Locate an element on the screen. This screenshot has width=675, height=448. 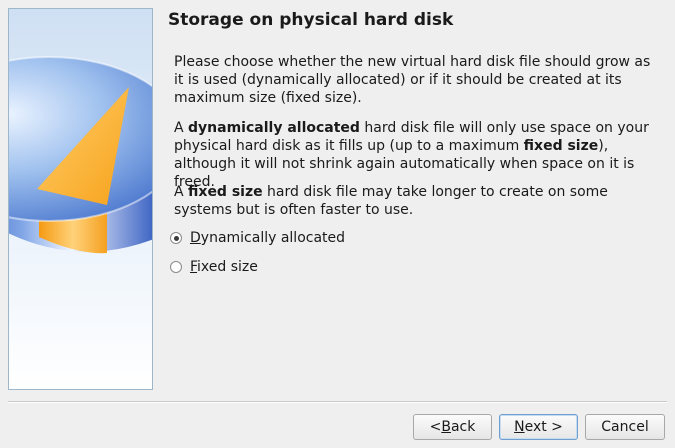
page-title: Storage on physical hard disk is located at coordinates (311, 20).